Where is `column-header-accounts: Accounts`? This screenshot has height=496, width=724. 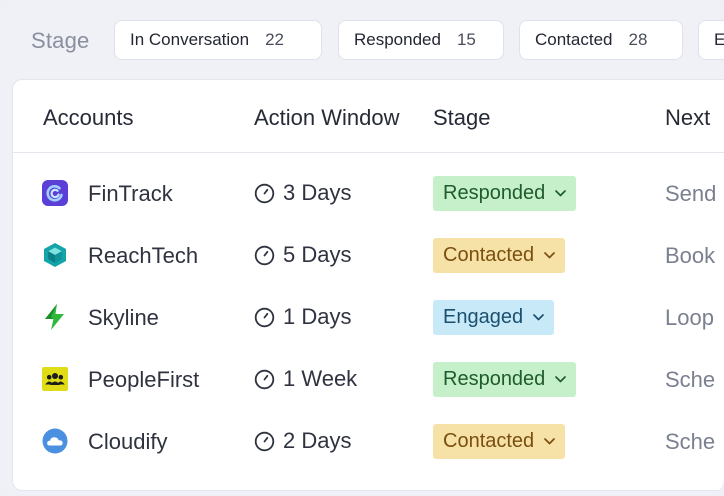
column-header-accounts: Accounts is located at coordinates (88, 118).